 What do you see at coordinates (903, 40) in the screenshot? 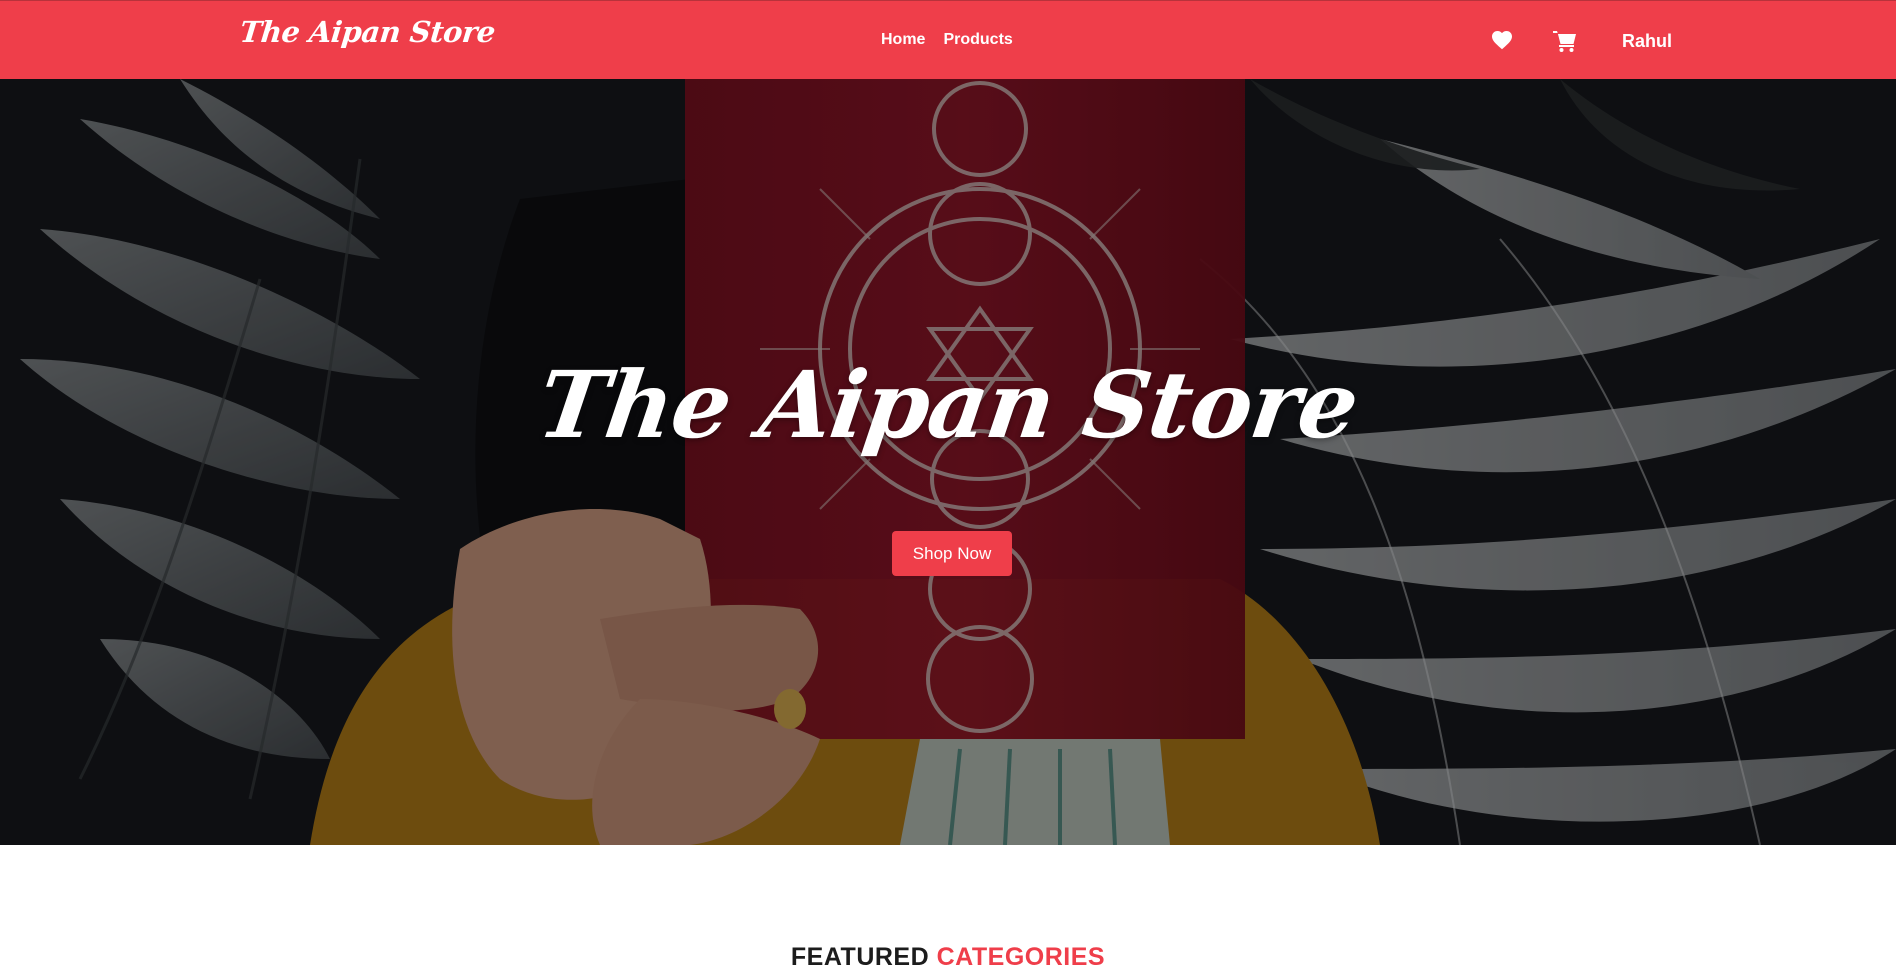
I see `nav-link-home: Home` at bounding box center [903, 40].